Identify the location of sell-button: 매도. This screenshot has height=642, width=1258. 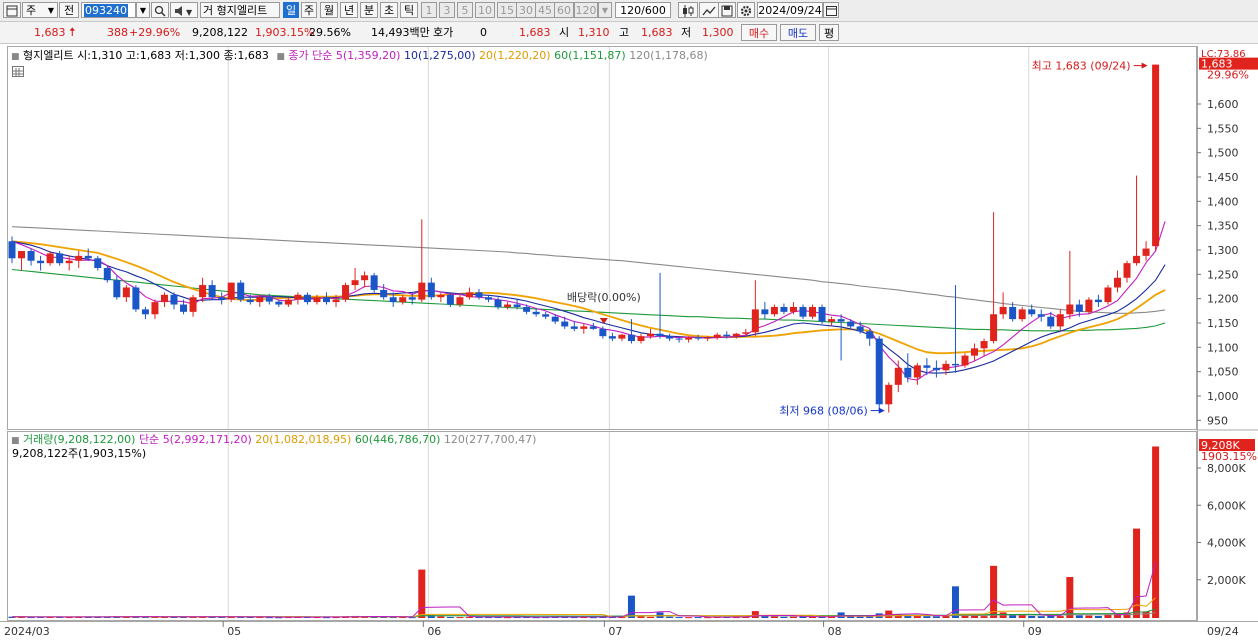
(798, 32).